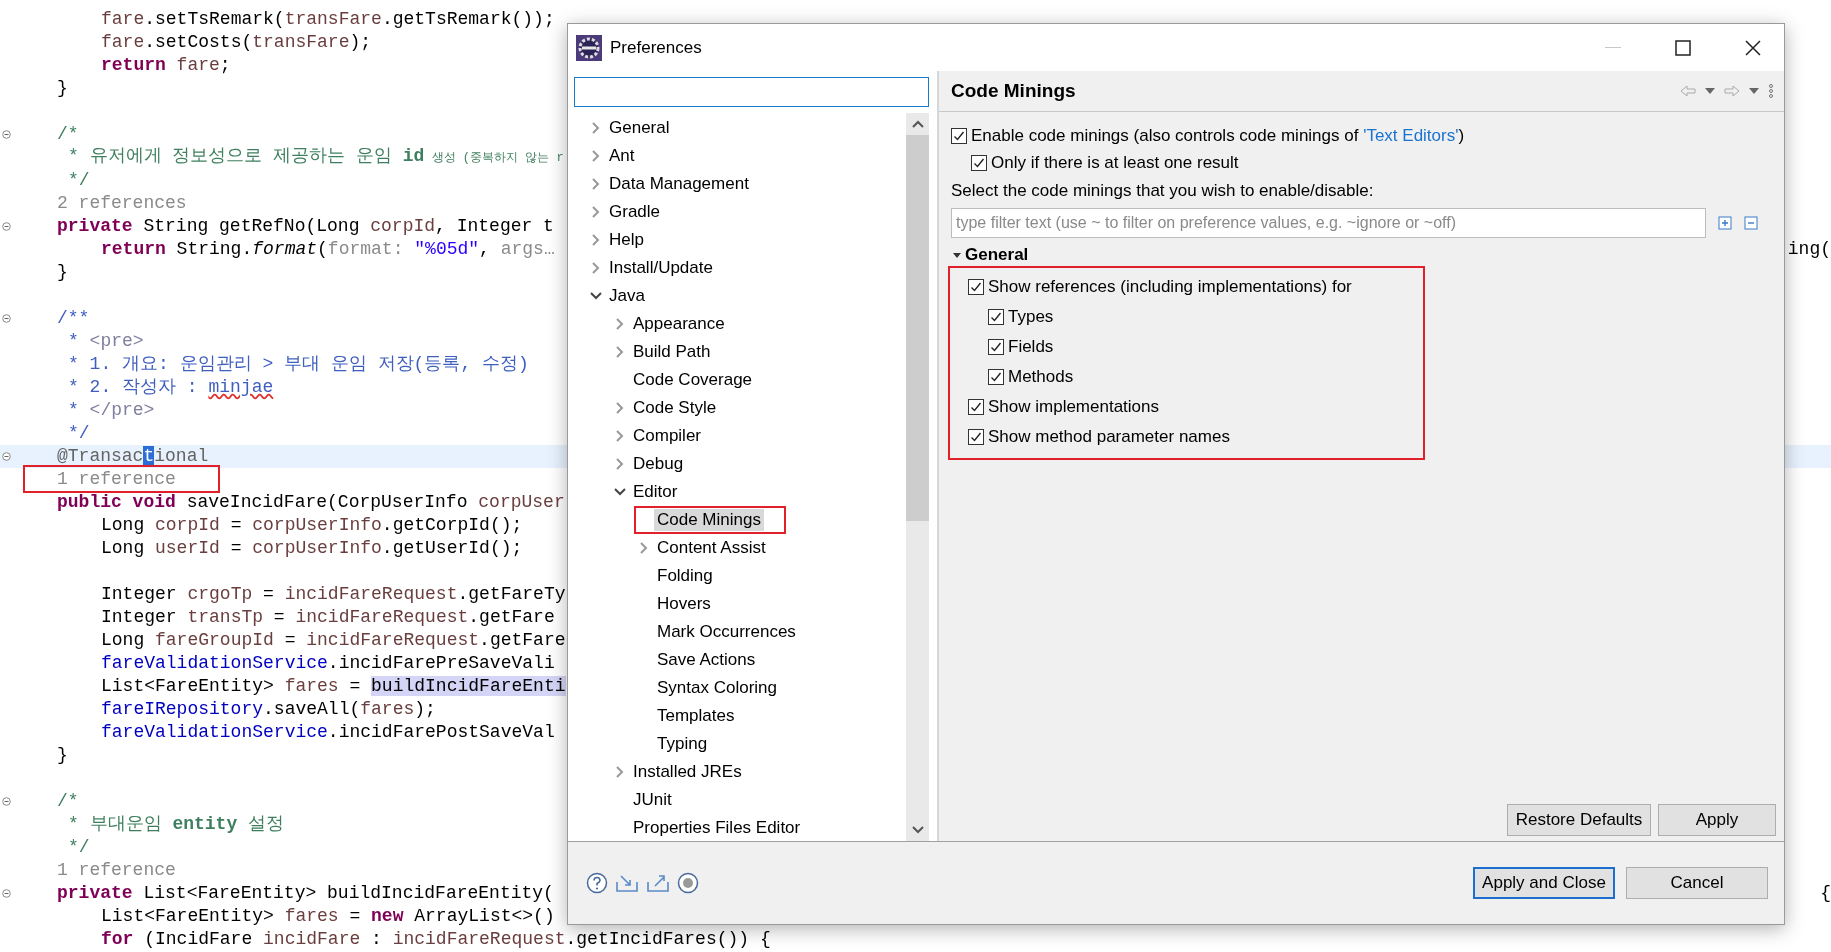 The image size is (1831, 952). Describe the element at coordinates (170, 387) in the screenshot. I see `code-line: * 2. 작성자 : minjae` at that location.